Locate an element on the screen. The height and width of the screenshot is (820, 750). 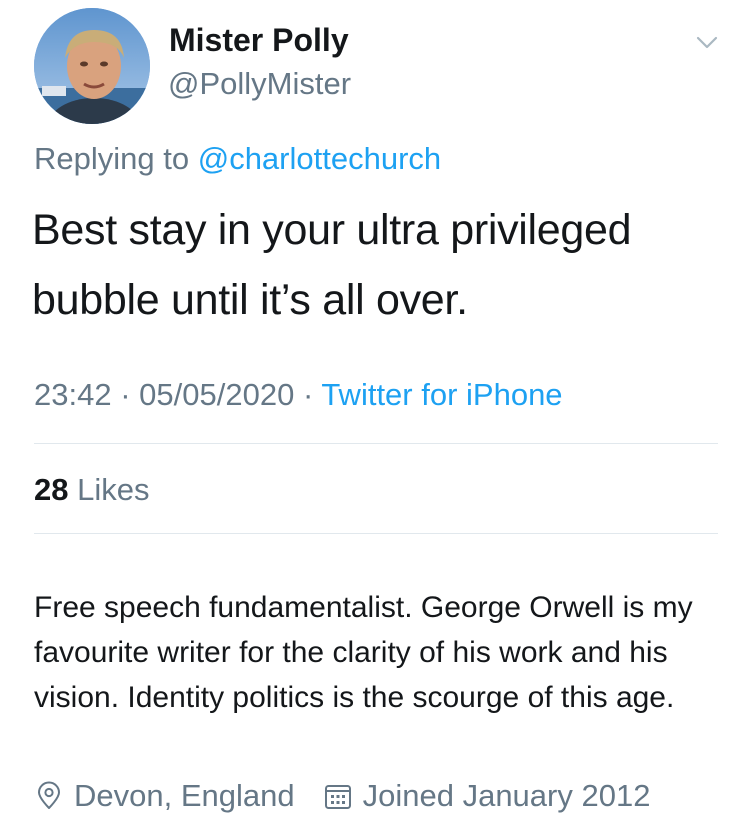
profile-joined: Joined January 2012 is located at coordinates (487, 796).